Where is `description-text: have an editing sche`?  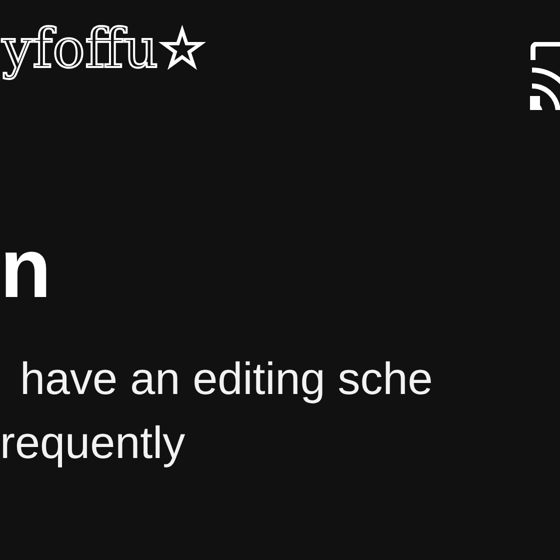 description-text: have an editing sche is located at coordinates (226, 379).